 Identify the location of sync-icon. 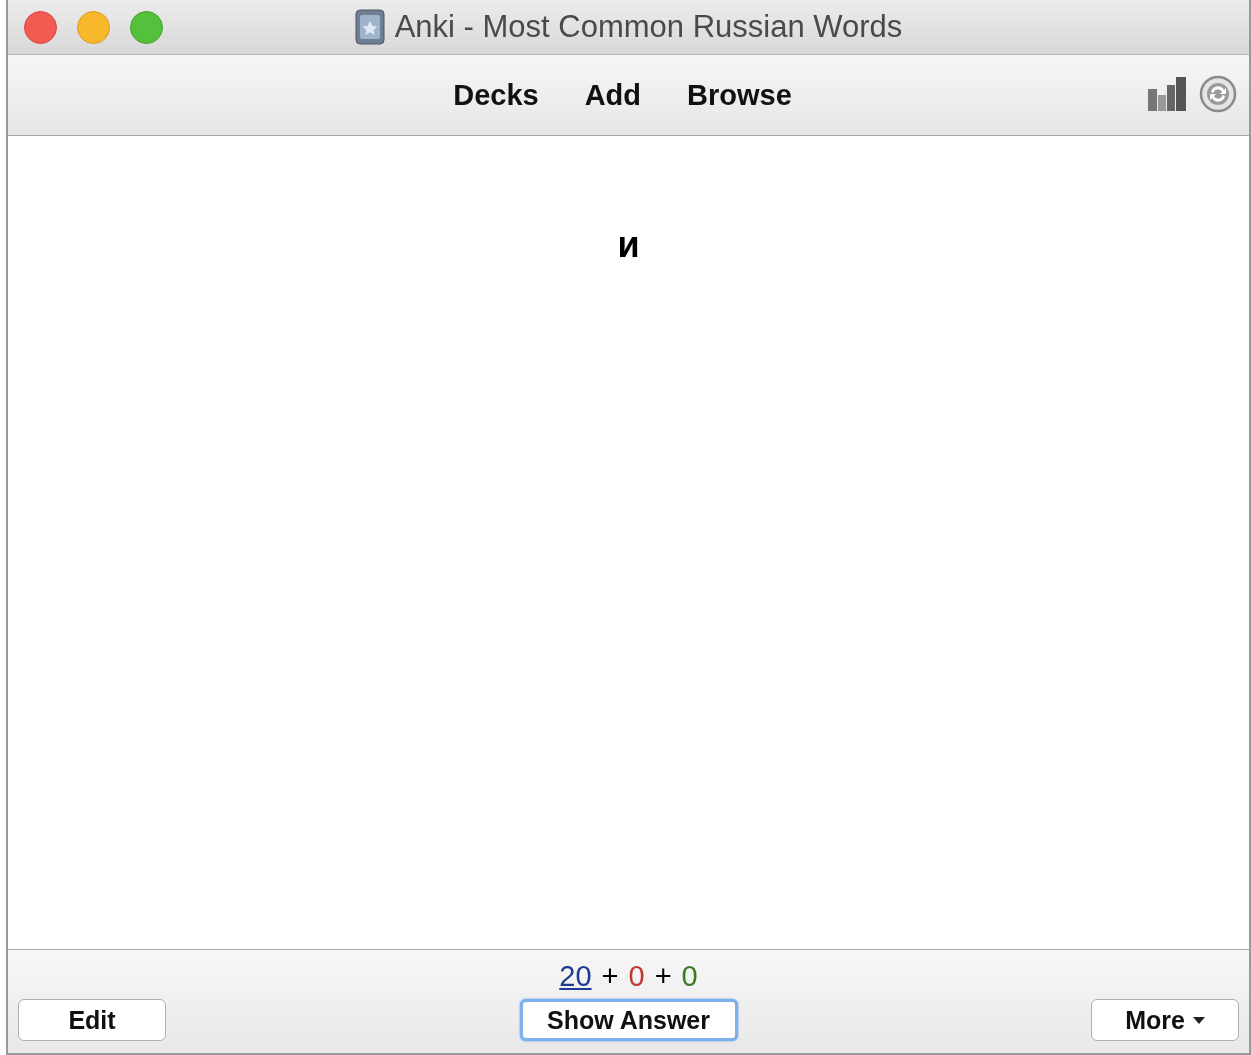
(1218, 94).